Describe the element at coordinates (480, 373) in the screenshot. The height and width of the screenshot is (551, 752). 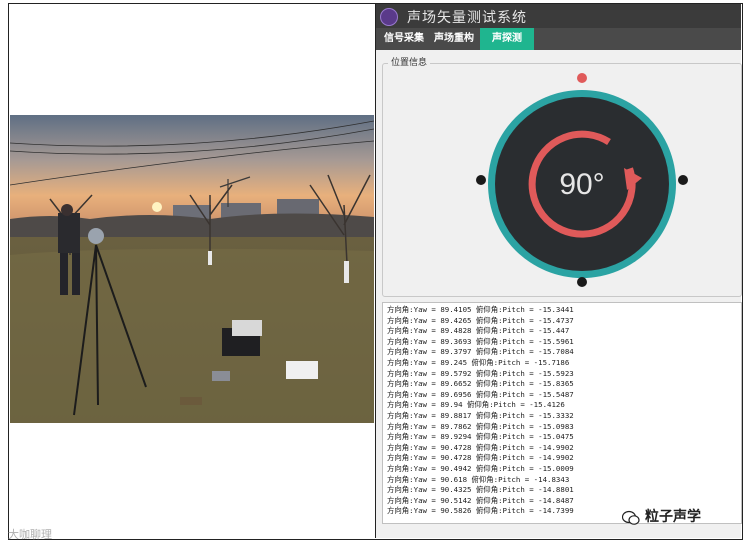
I see `log-line: 方向角:Yaw = 89.5792 俯仰角:Pitch = -15.5923` at that location.